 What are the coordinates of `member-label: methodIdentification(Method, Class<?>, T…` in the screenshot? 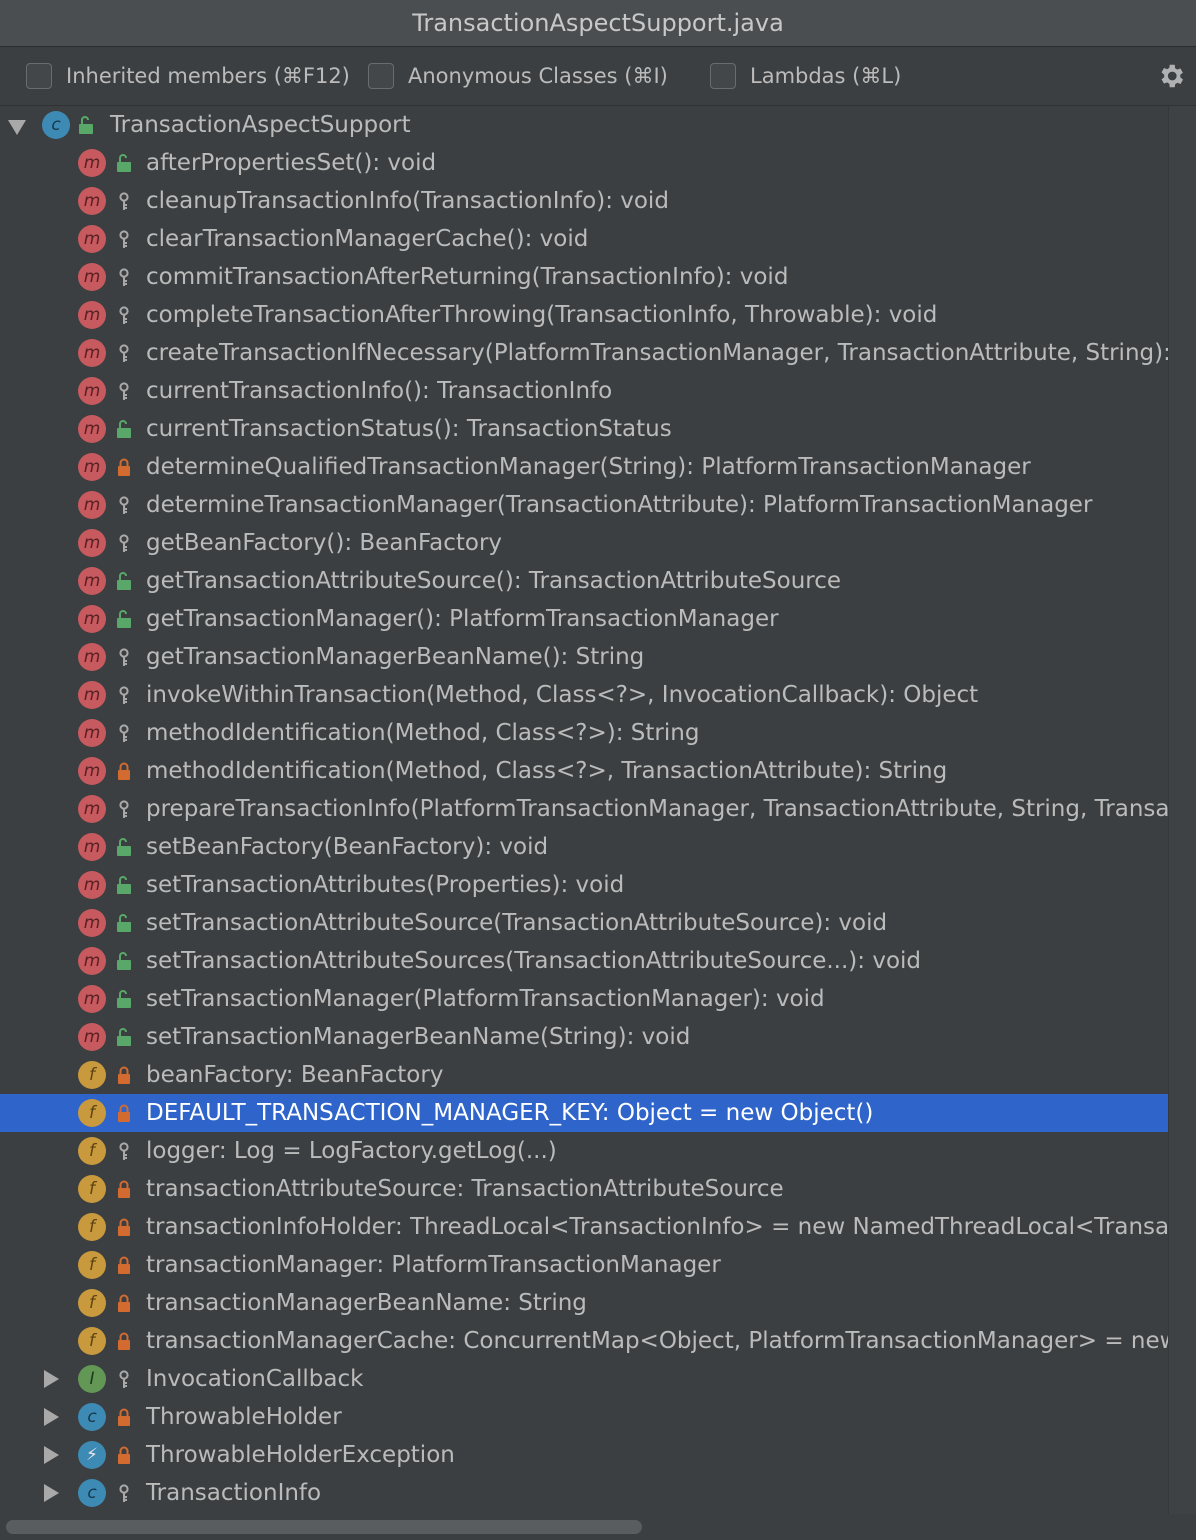 It's located at (547, 771).